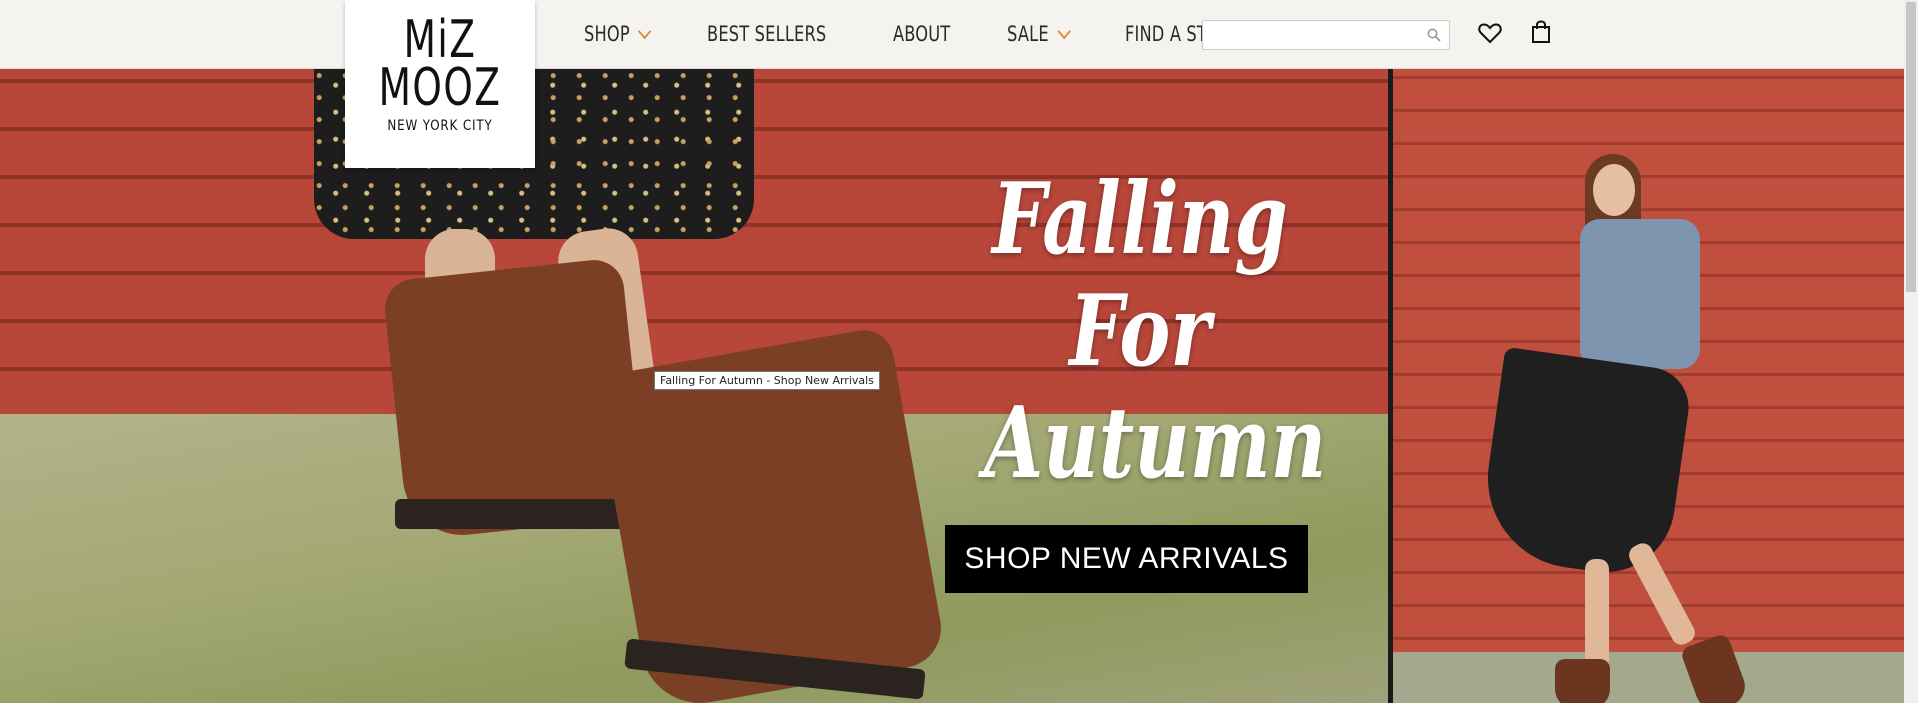 This screenshot has height=703, width=1918. What do you see at coordinates (440, 40) in the screenshot?
I see `logo-text-miz: MiZ` at bounding box center [440, 40].